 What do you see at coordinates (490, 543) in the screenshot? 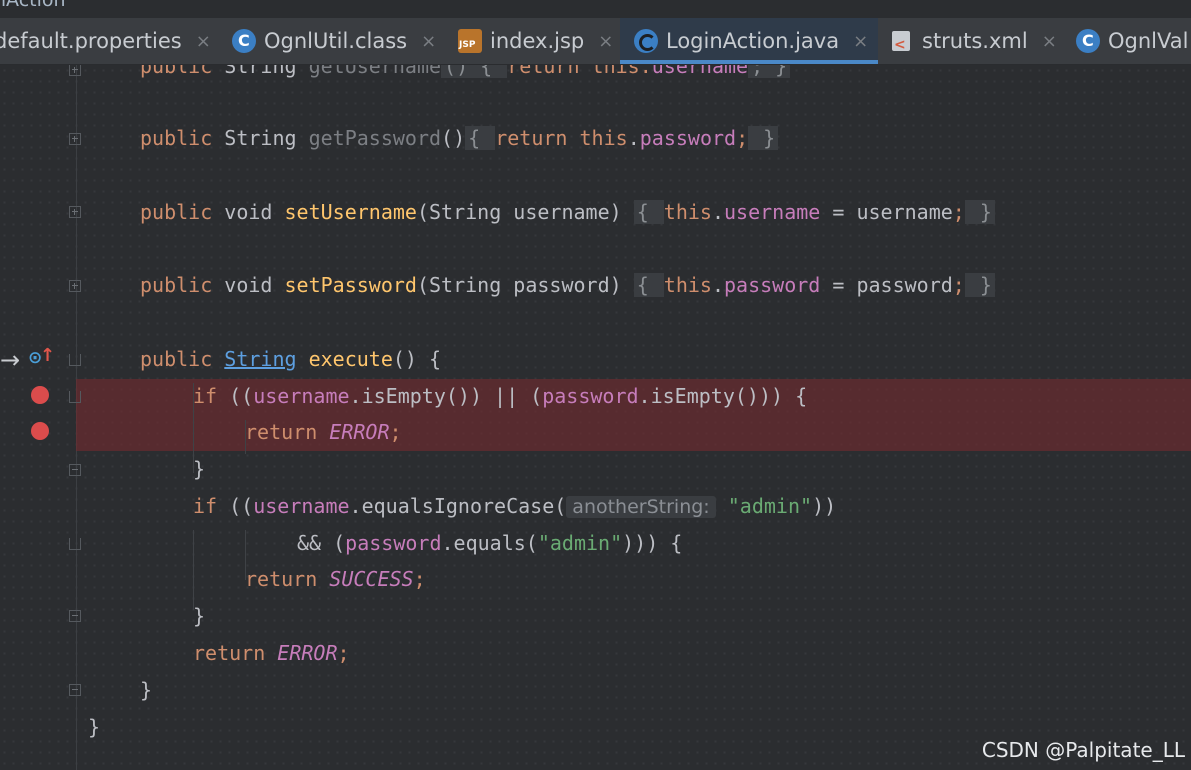
I see `code-line: && (password.equals("admin"))) {` at bounding box center [490, 543].